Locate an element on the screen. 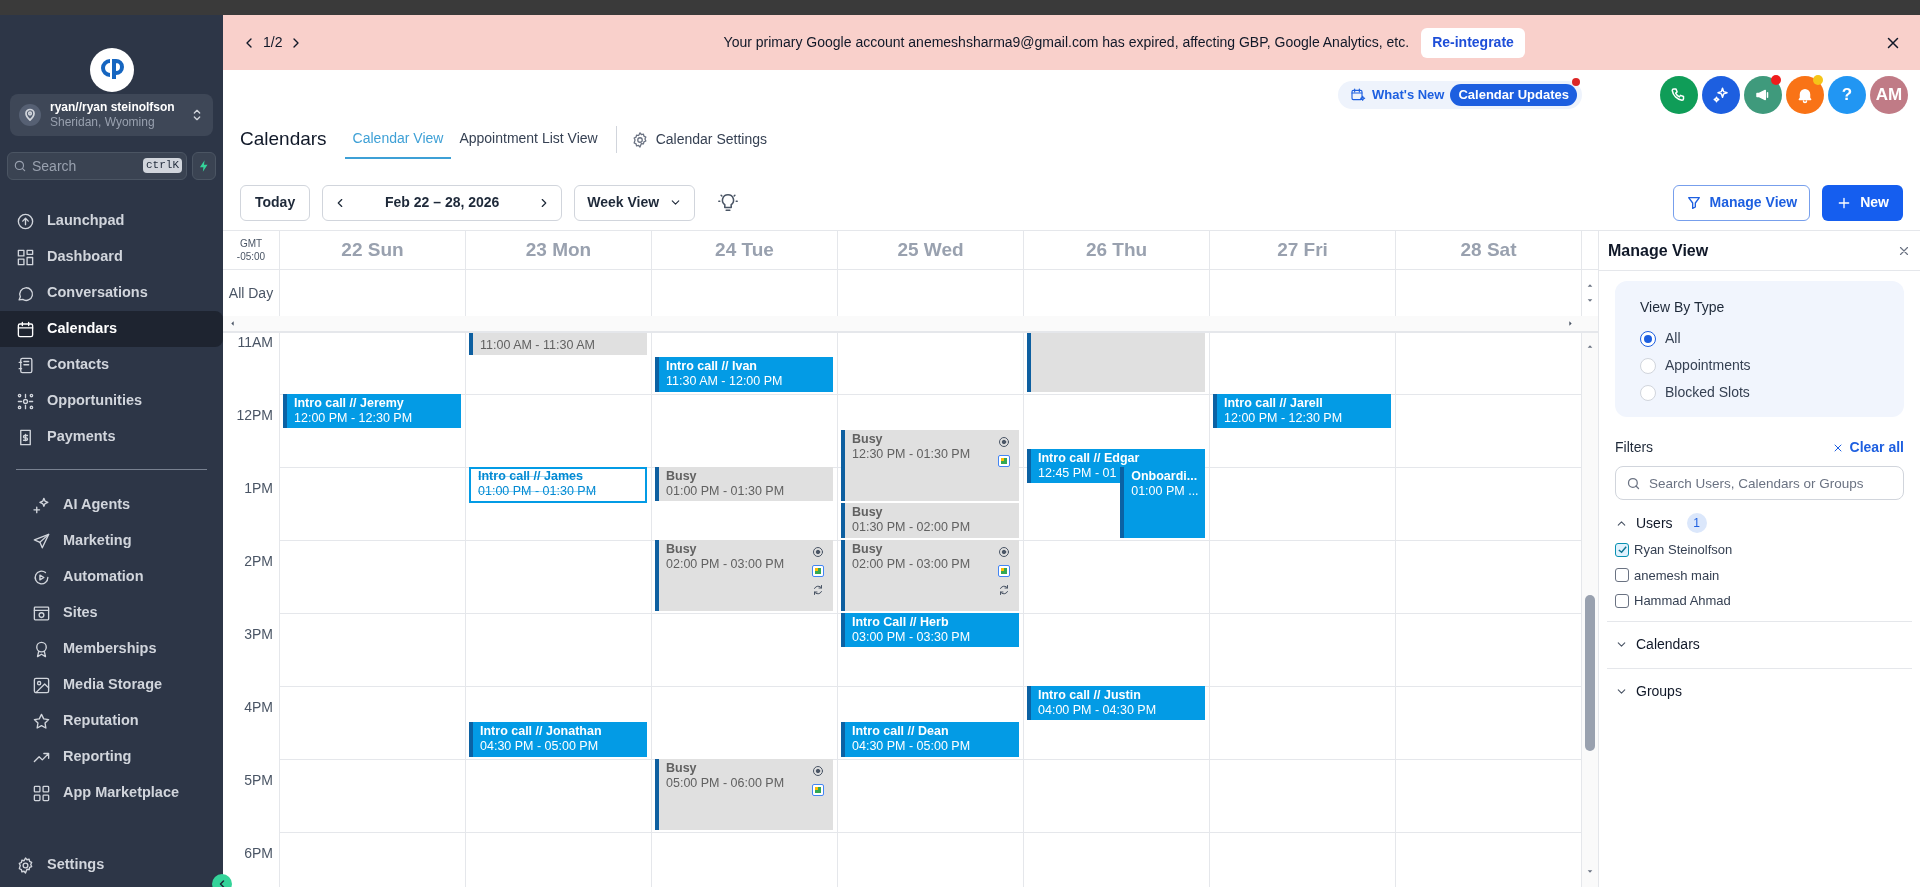  event-time: 05:00 PM - 06:00 PM is located at coordinates (725, 783).